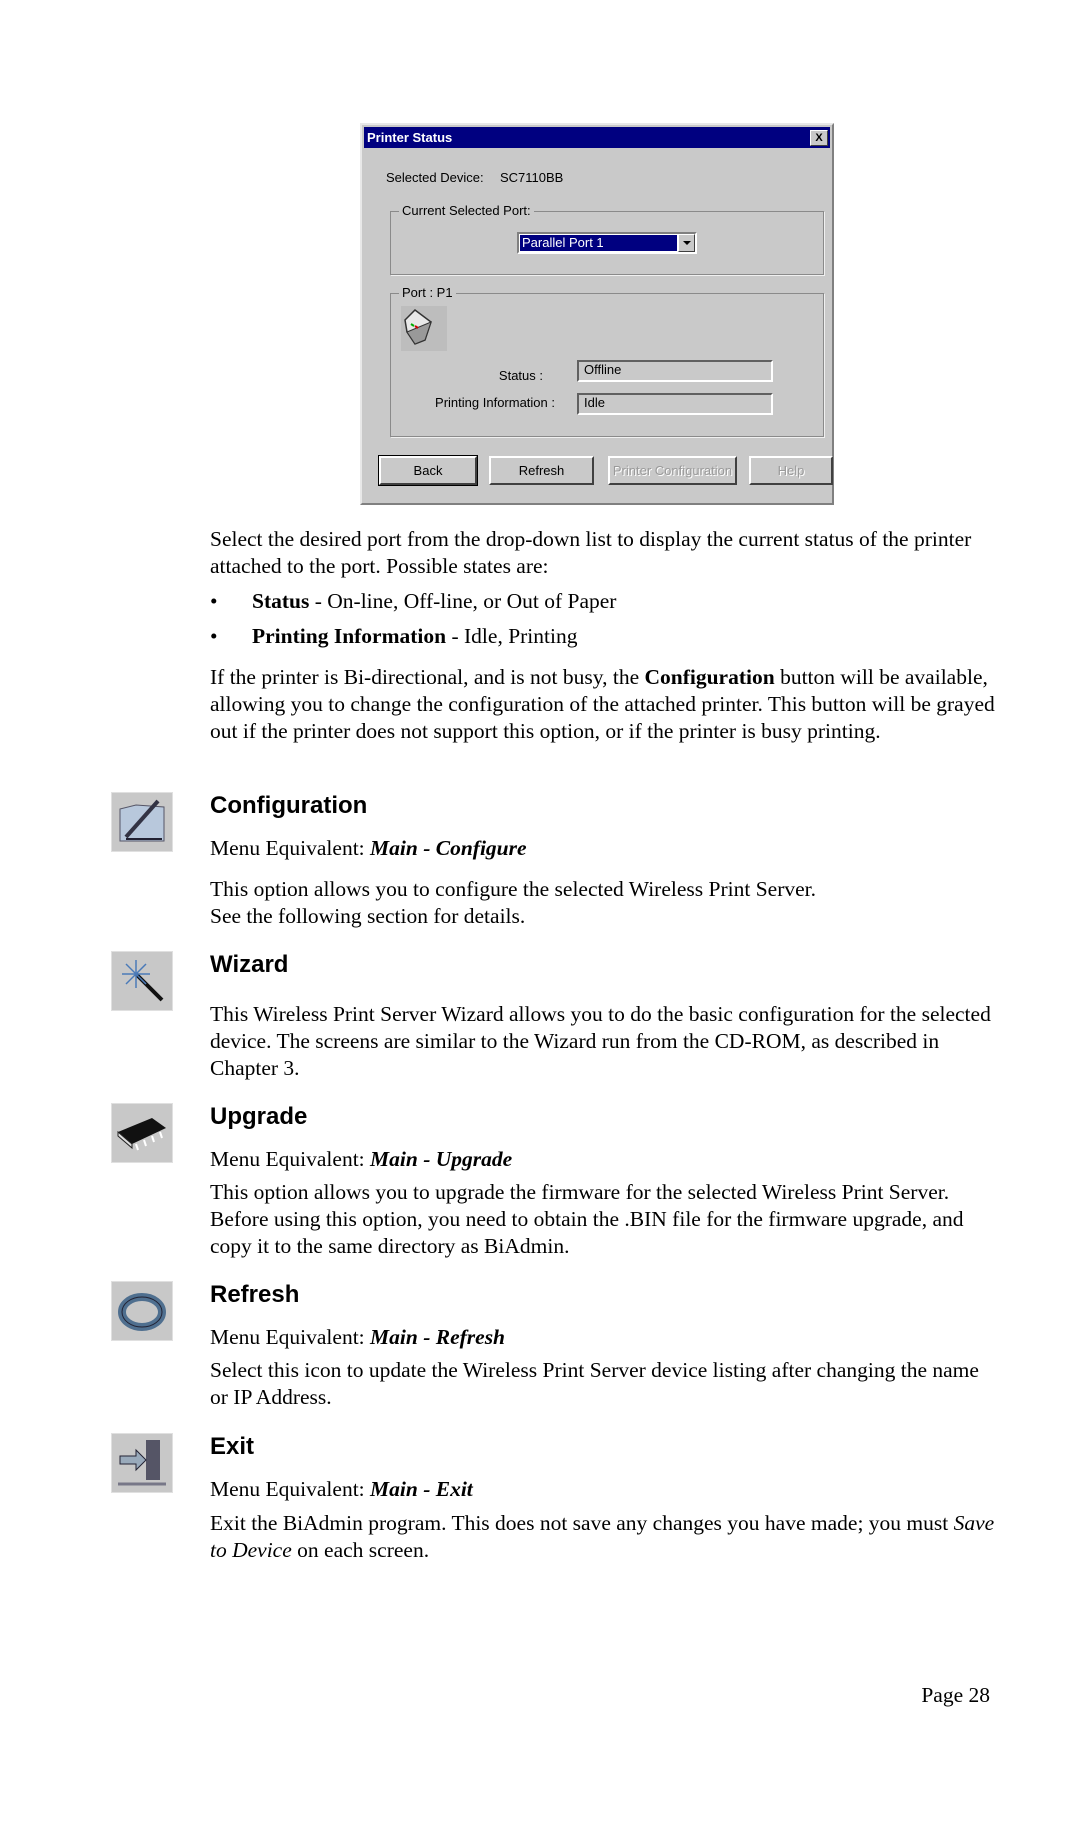 This screenshot has width=1080, height=1822. I want to click on refresh-arrows-icon, so click(142, 1311).